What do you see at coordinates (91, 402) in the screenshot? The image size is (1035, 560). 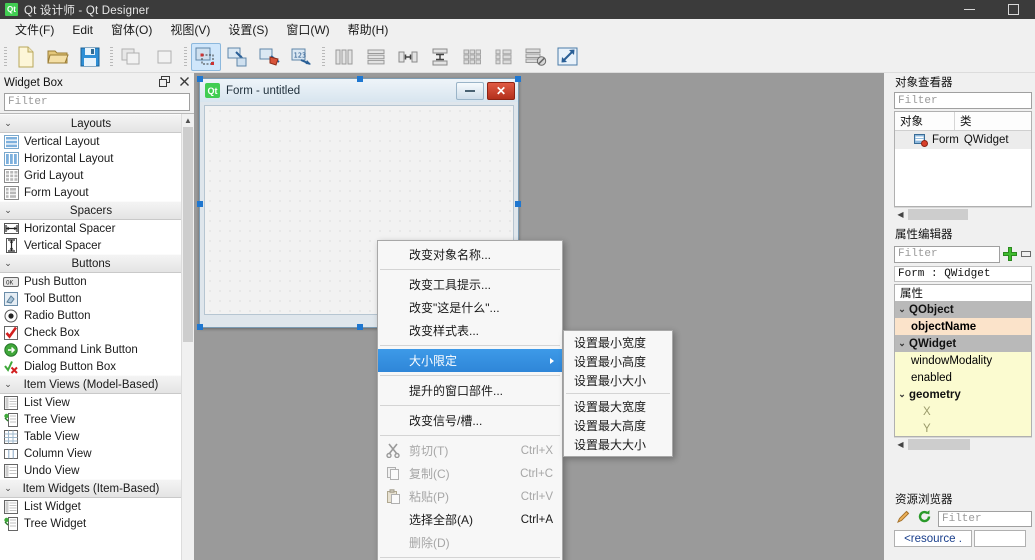 I see `widget-item-list-view: List View` at bounding box center [91, 402].